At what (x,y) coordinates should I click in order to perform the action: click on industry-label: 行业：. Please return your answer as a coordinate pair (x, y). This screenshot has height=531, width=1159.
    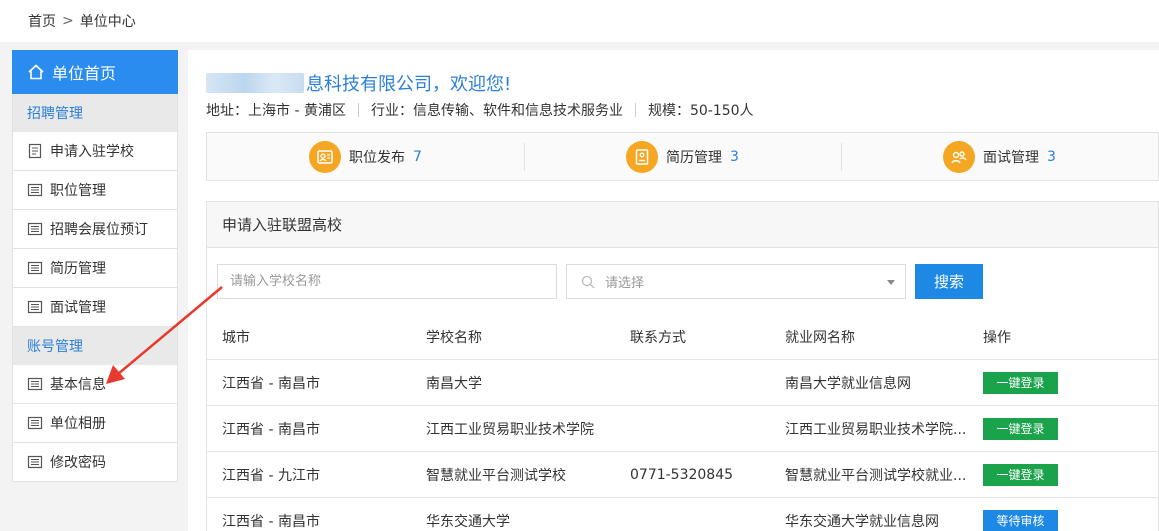
    Looking at the image, I should click on (391, 111).